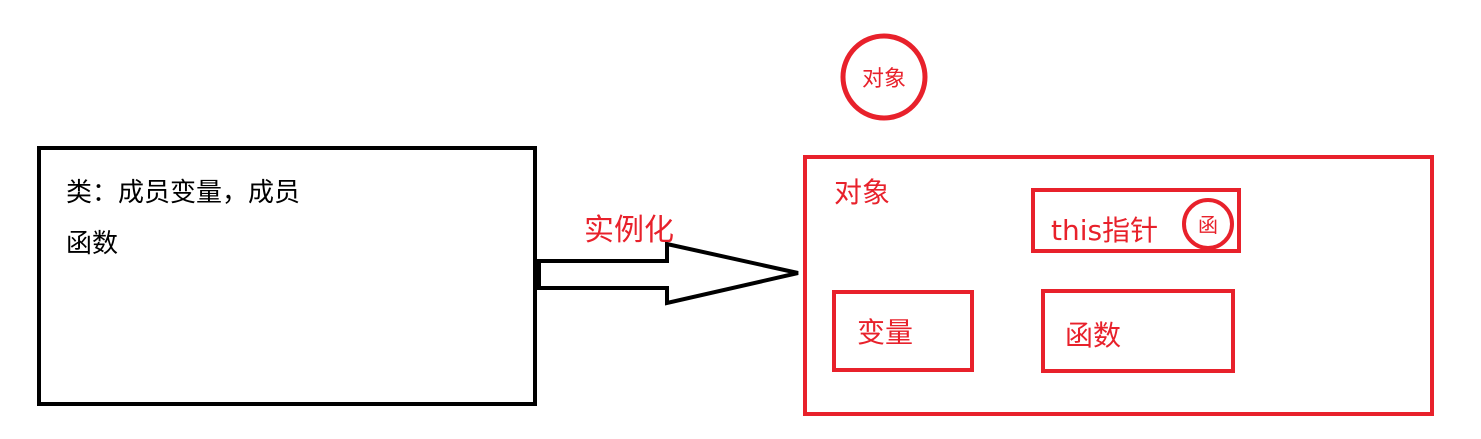 Image resolution: width=1481 pixels, height=439 pixels. Describe the element at coordinates (1093, 335) in the screenshot. I see `function-box-label: 函数` at that location.